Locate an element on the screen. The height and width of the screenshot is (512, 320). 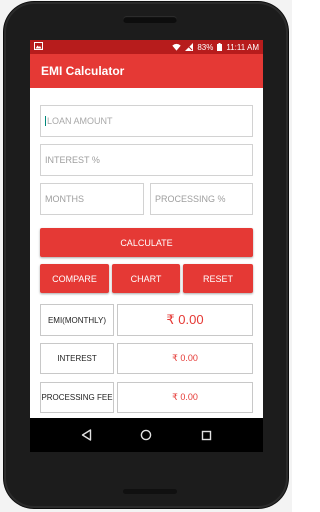
wifi-icon is located at coordinates (177, 47).